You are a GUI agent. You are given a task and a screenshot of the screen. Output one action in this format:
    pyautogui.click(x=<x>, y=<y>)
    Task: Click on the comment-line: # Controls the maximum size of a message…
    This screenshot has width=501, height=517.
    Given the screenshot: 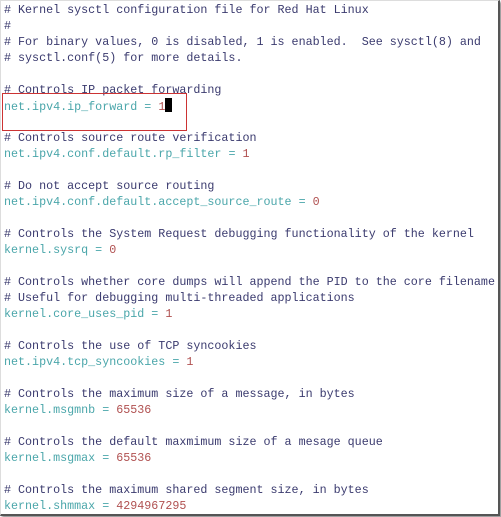 What is the action you would take?
    pyautogui.click(x=249, y=394)
    